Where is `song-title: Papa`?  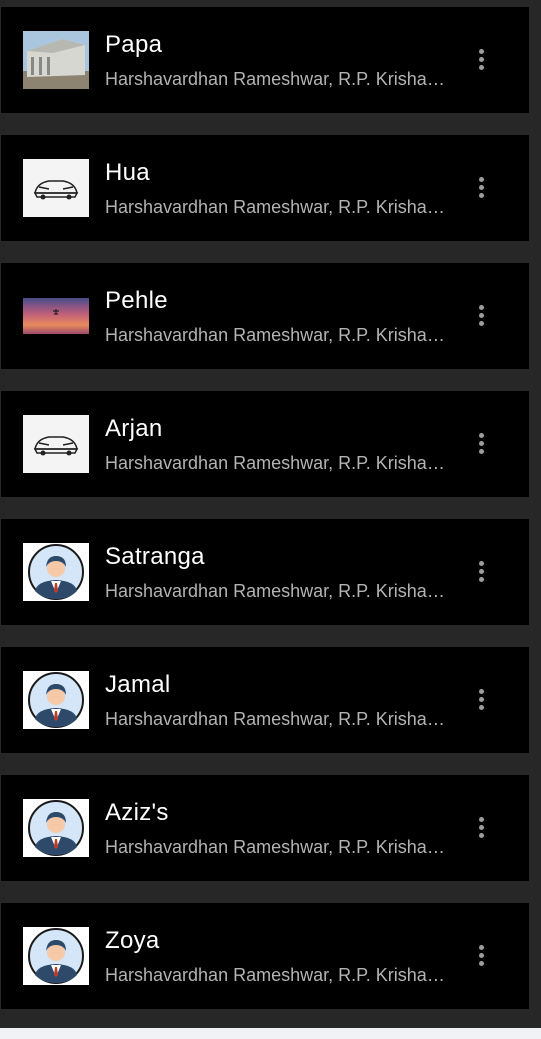 song-title: Papa is located at coordinates (134, 44).